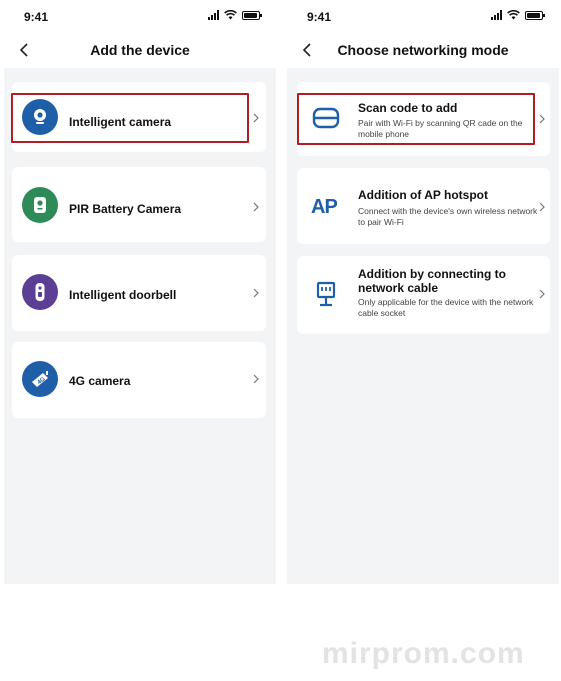  I want to click on device-item-pir-battery-camera: PIR Battery Camera, so click(139, 204).